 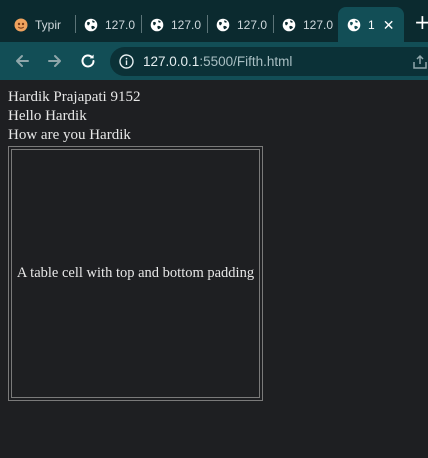 What do you see at coordinates (389, 25) in the screenshot?
I see `close-tab-icon: ✕` at bounding box center [389, 25].